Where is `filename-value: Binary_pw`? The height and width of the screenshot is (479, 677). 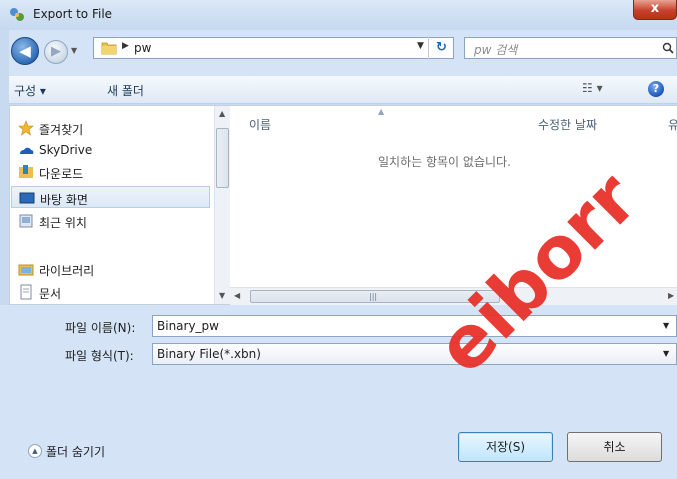 filename-value: Binary_pw is located at coordinates (188, 326).